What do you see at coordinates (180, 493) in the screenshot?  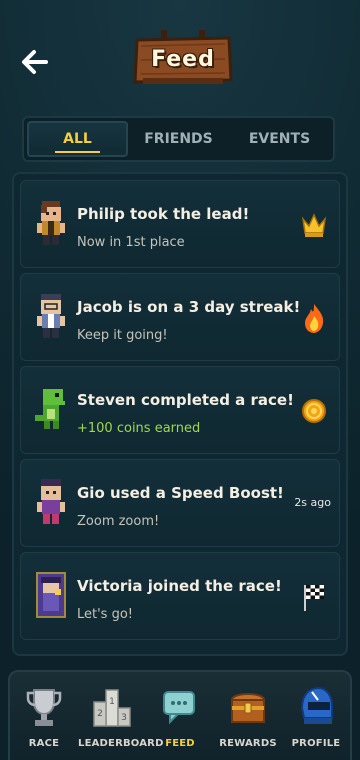 I see `item-title: Gio used a Speed Boost!` at bounding box center [180, 493].